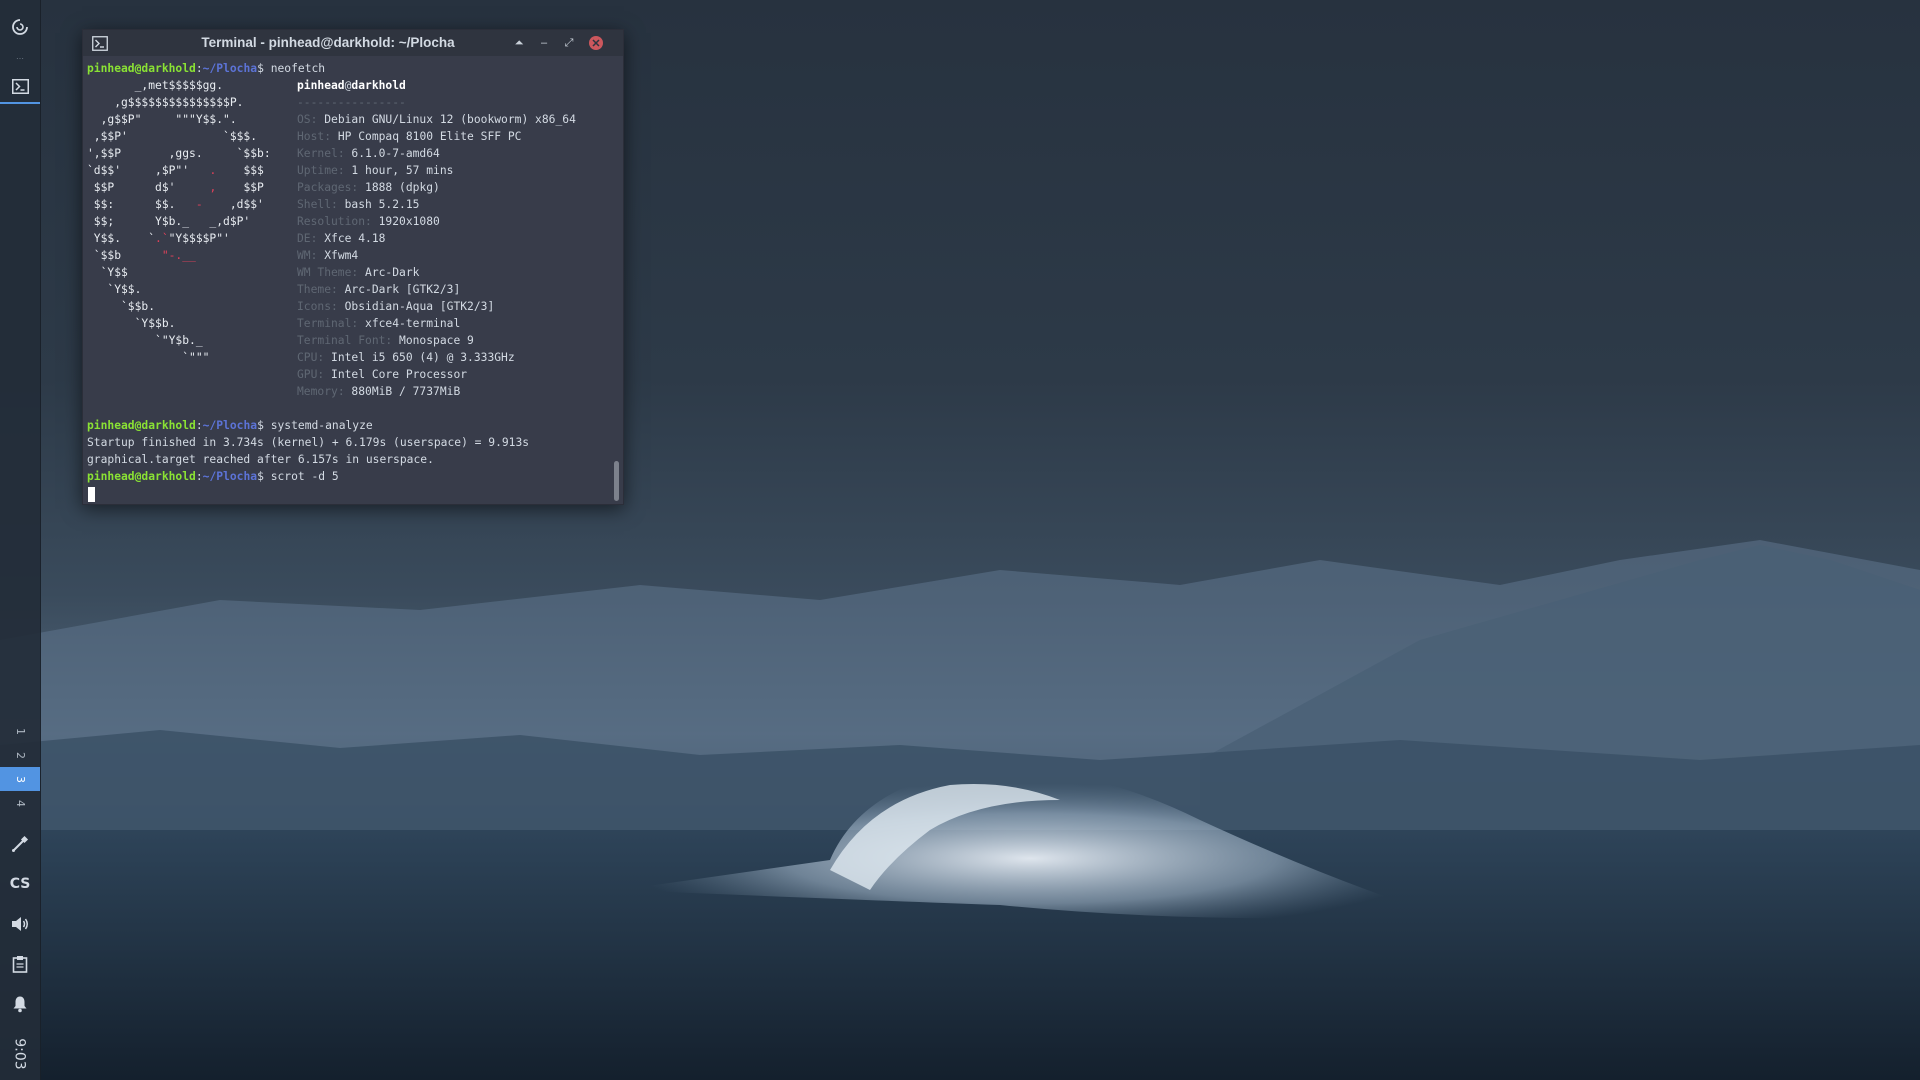  Describe the element at coordinates (402, 170) in the screenshot. I see `field-value: 1 hour, 57 mins` at that location.